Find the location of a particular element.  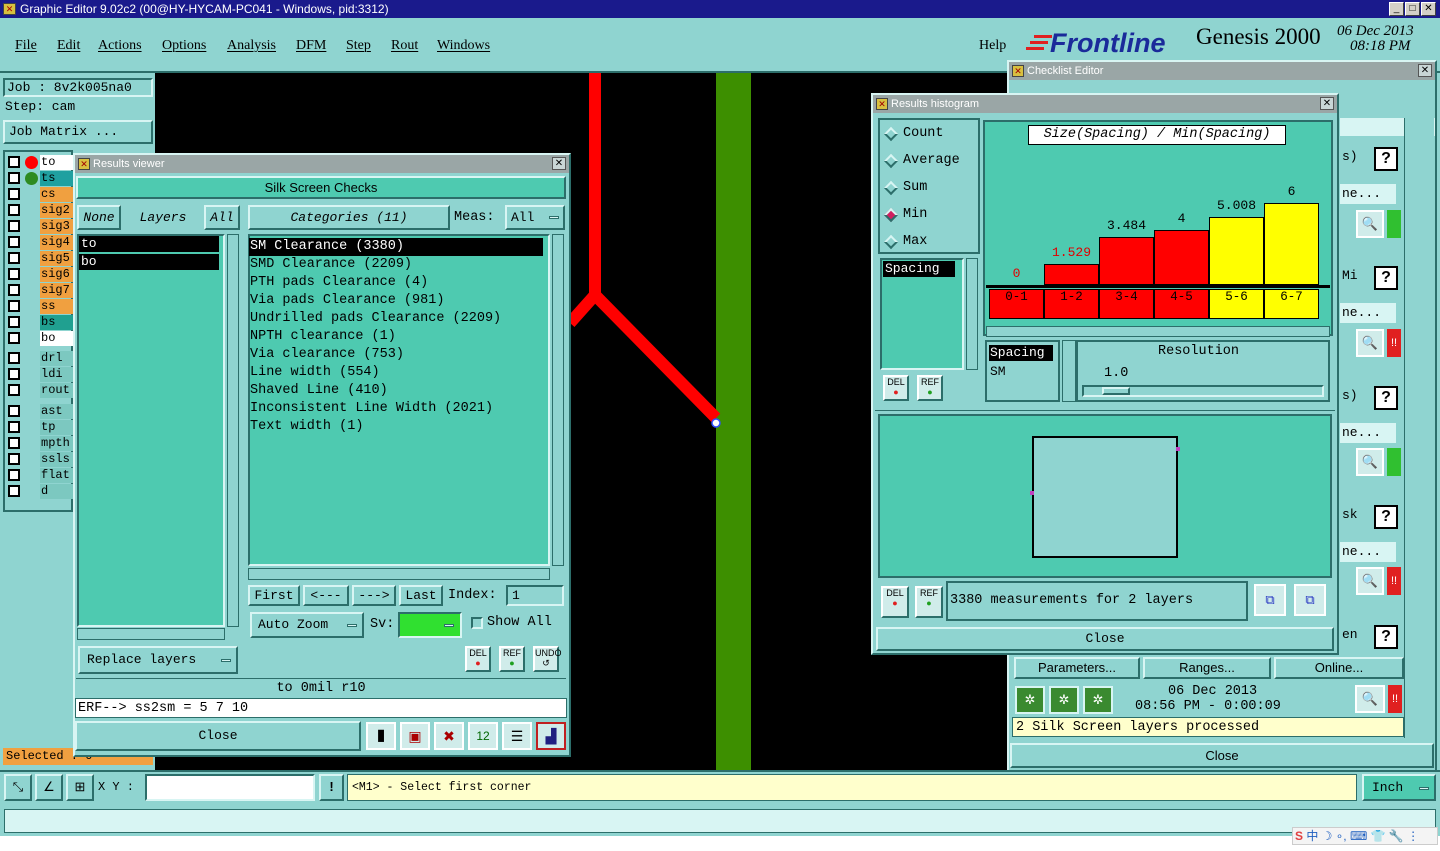

minimize-button: _ is located at coordinates (1396, 9).